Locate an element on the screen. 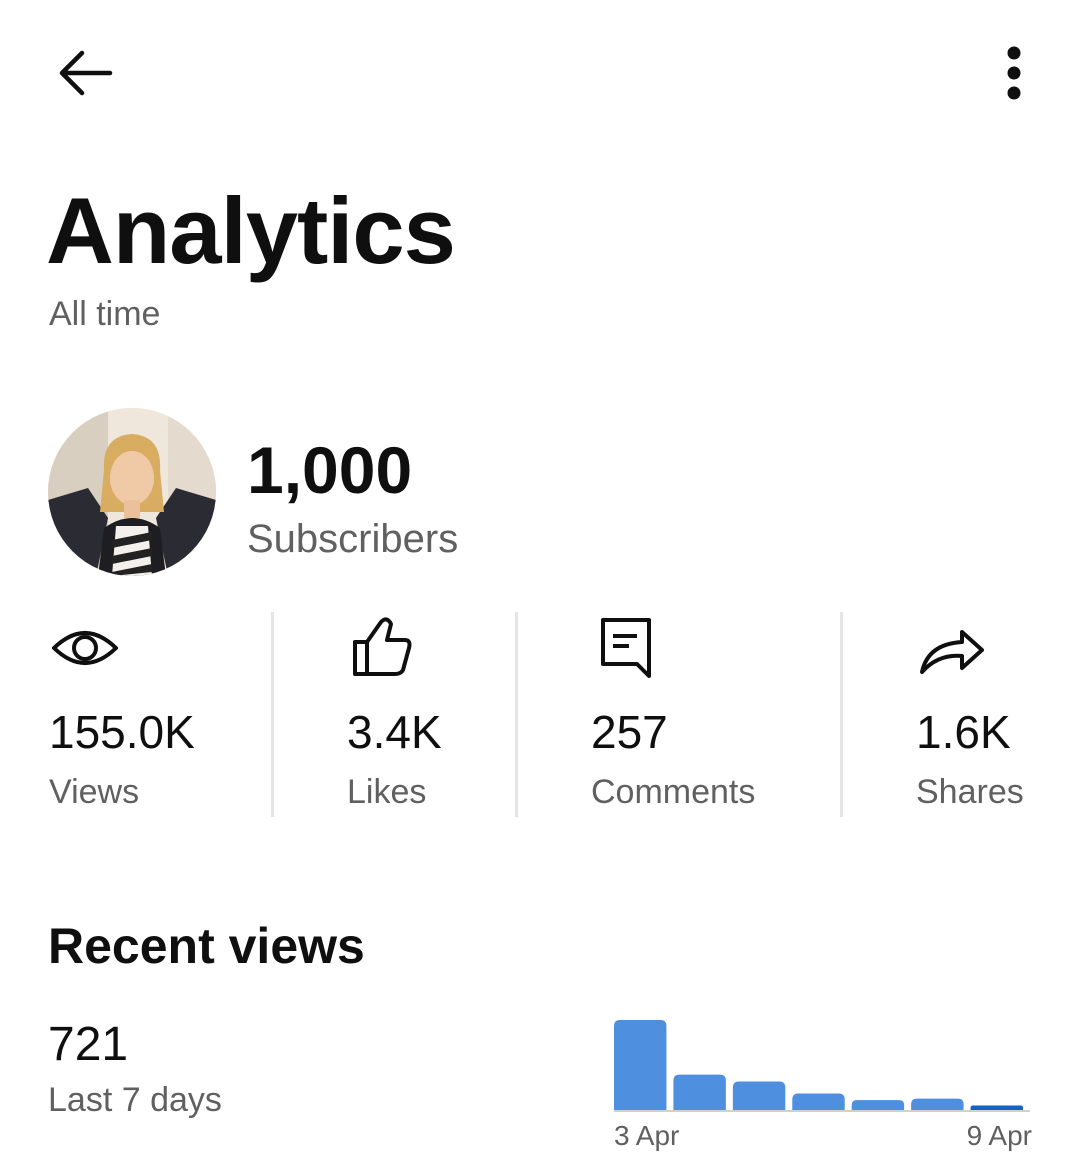 This screenshot has width=1080, height=1155. period-label: All time is located at coordinates (105, 314).